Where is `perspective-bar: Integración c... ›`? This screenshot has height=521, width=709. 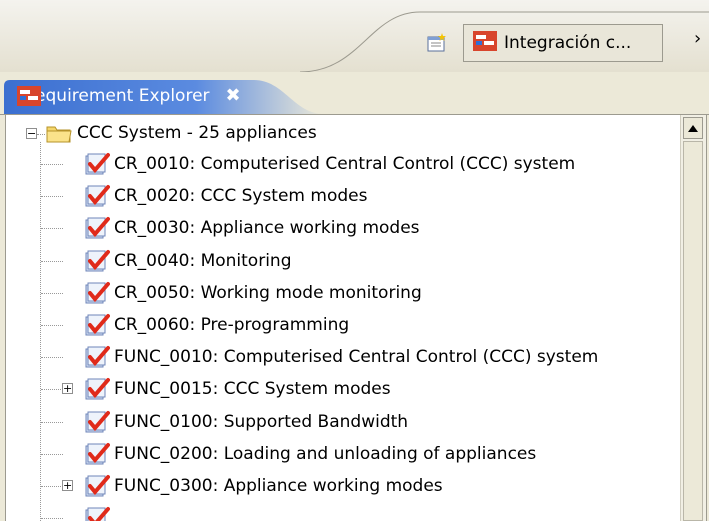
perspective-bar: Integración c... › is located at coordinates (354, 36).